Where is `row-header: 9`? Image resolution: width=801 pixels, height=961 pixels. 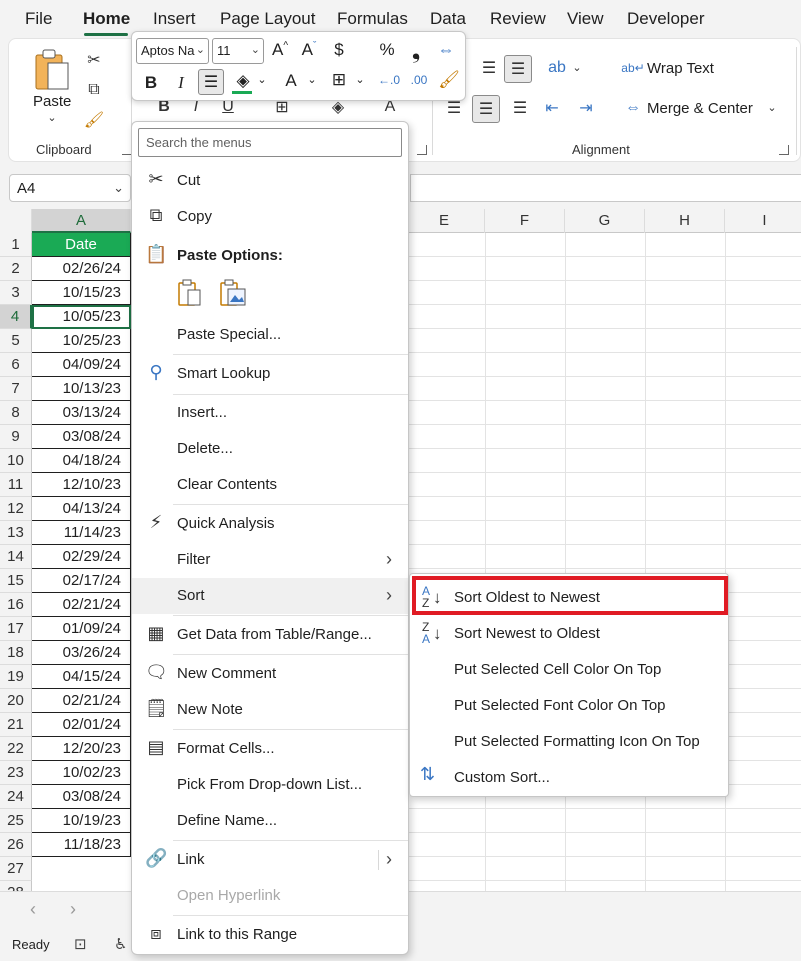
row-header: 9 is located at coordinates (16, 437).